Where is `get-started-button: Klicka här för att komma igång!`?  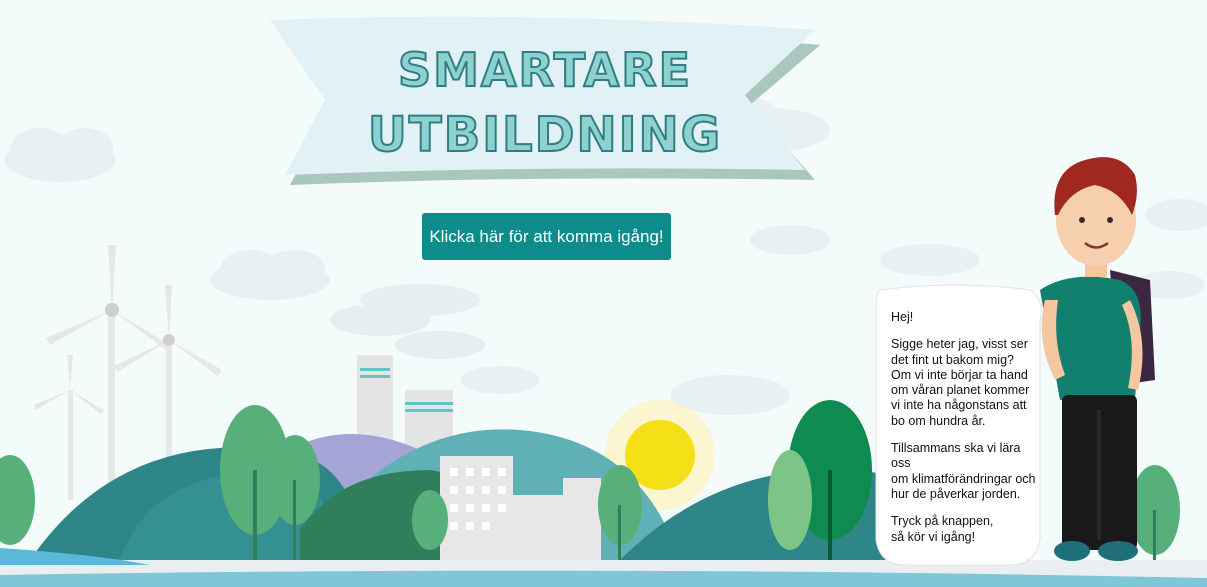 get-started-button: Klicka här för att komma igång! is located at coordinates (546, 236).